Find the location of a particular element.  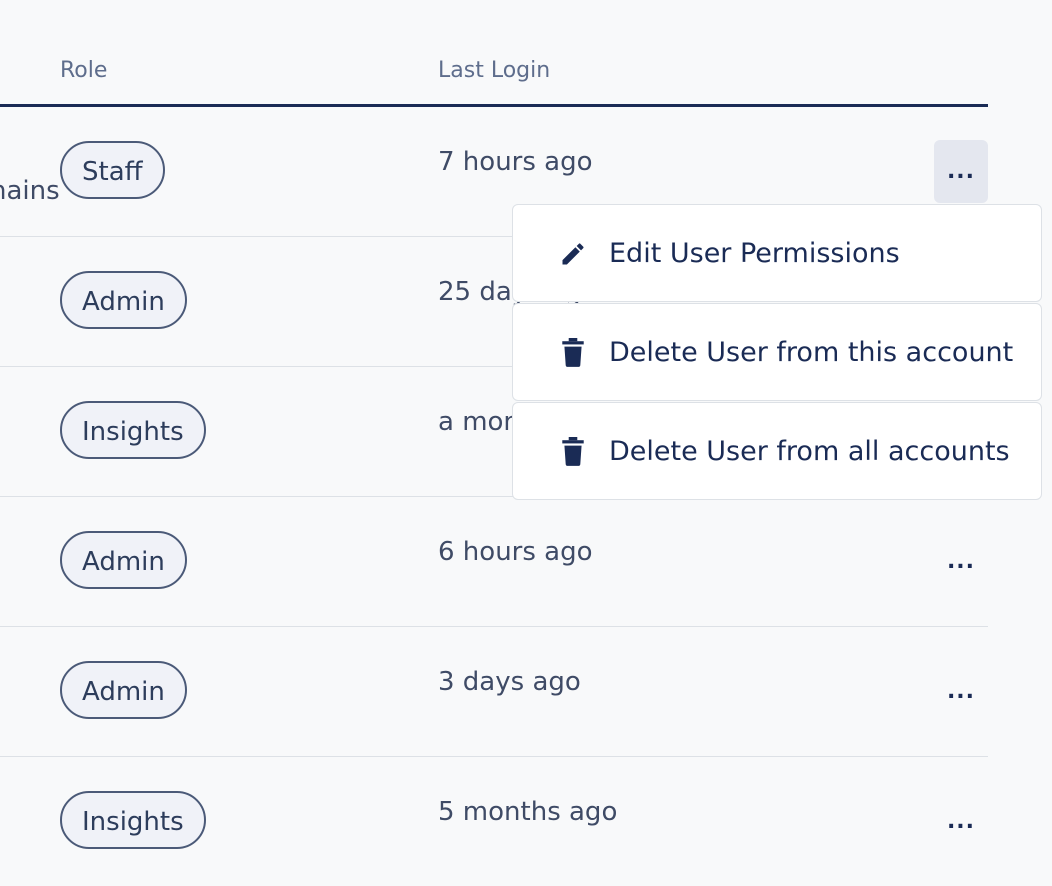

role-badge: Staff is located at coordinates (112, 170).